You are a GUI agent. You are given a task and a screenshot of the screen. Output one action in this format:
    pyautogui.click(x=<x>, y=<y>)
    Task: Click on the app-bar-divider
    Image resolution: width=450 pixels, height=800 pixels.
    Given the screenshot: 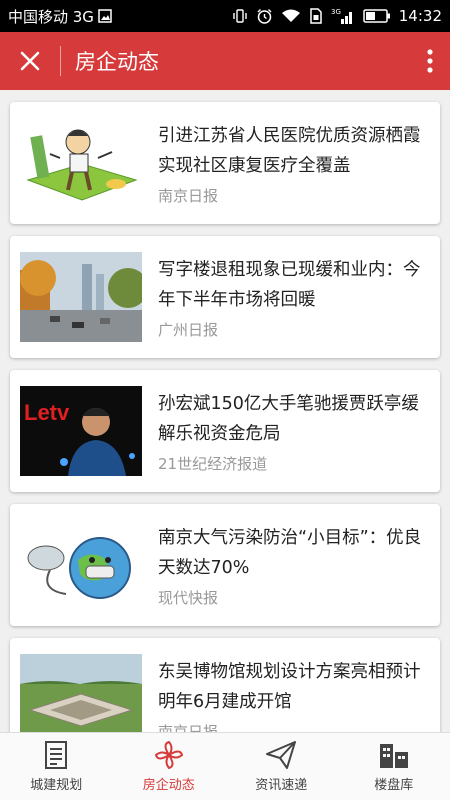 What is the action you would take?
    pyautogui.click(x=60, y=61)
    